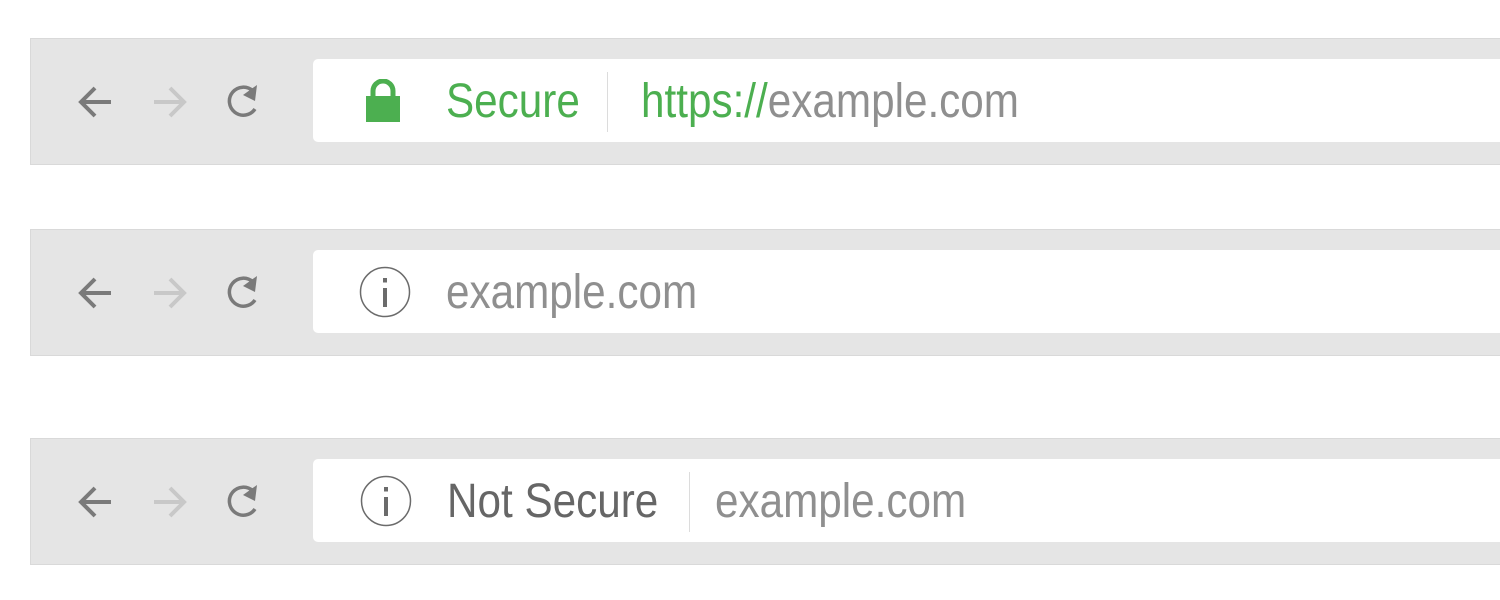 The width and height of the screenshot is (1500, 600). I want to click on url-scheme: https://, so click(704, 101).